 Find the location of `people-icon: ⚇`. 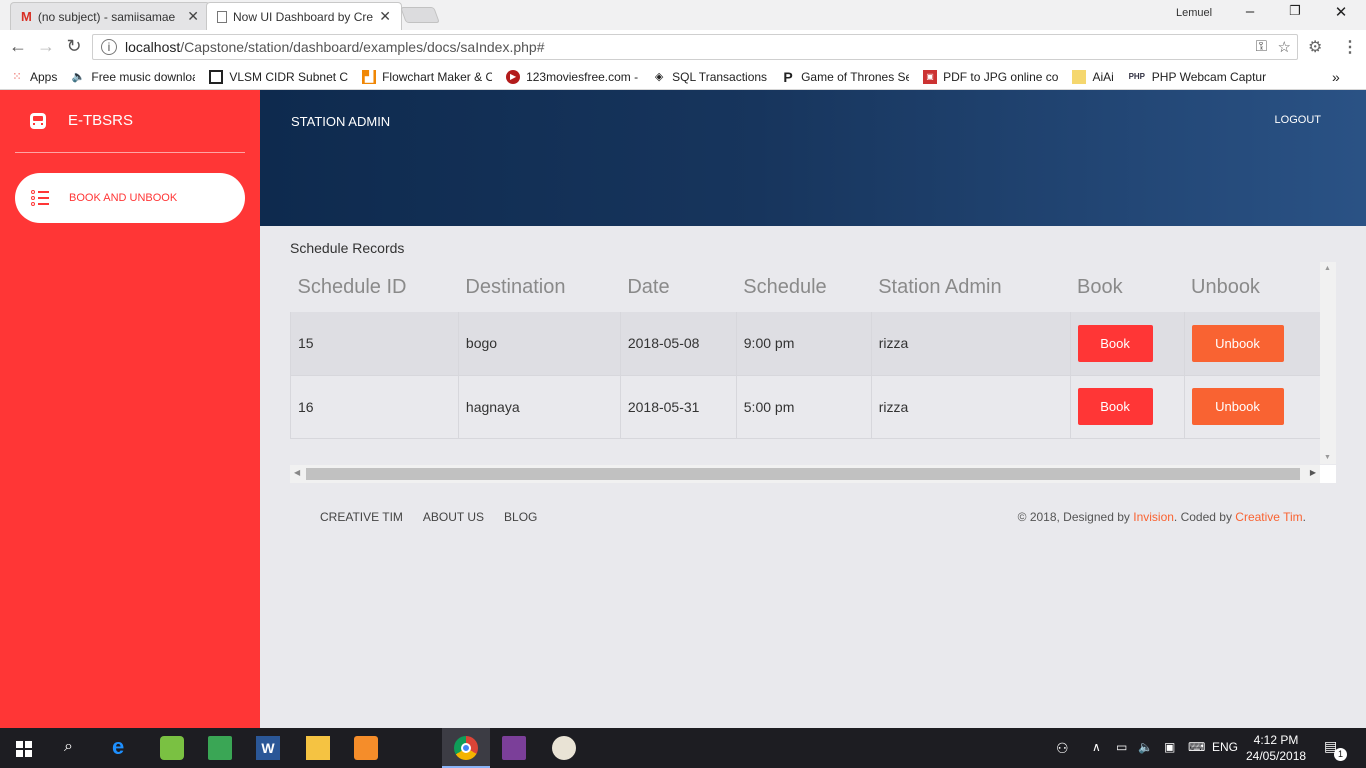

people-icon: ⚇ is located at coordinates (1062, 748).